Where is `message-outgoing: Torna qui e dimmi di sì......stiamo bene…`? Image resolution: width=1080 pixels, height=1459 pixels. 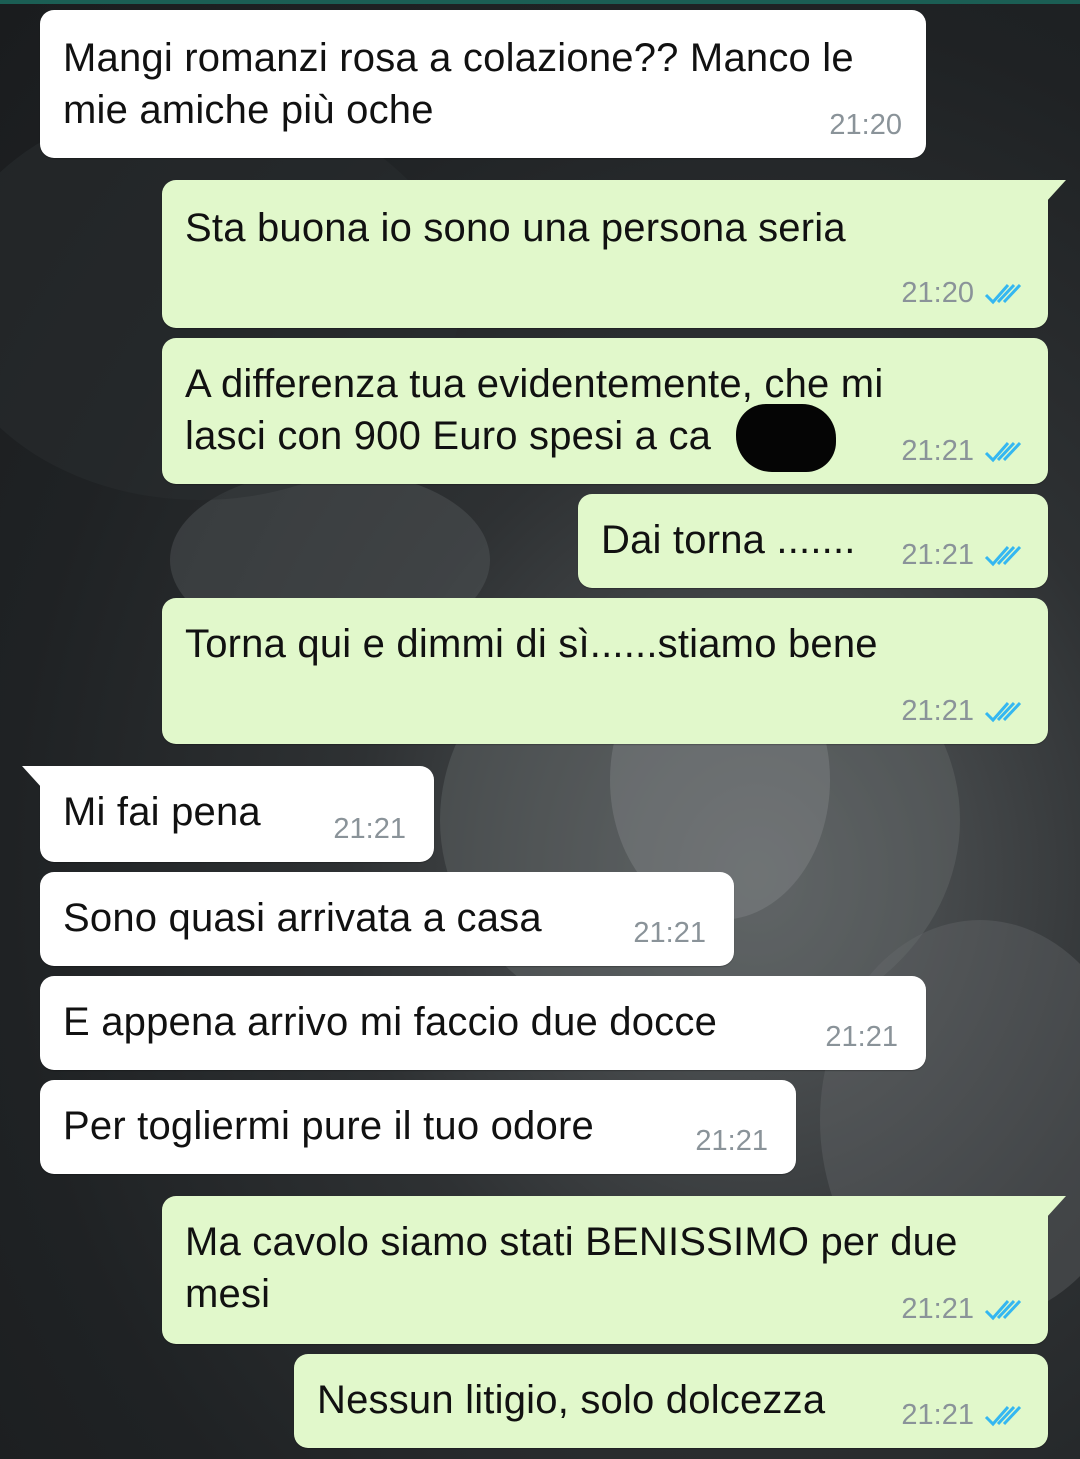
message-outgoing: Torna qui e dimmi di sì......stiamo bene… is located at coordinates (605, 671).